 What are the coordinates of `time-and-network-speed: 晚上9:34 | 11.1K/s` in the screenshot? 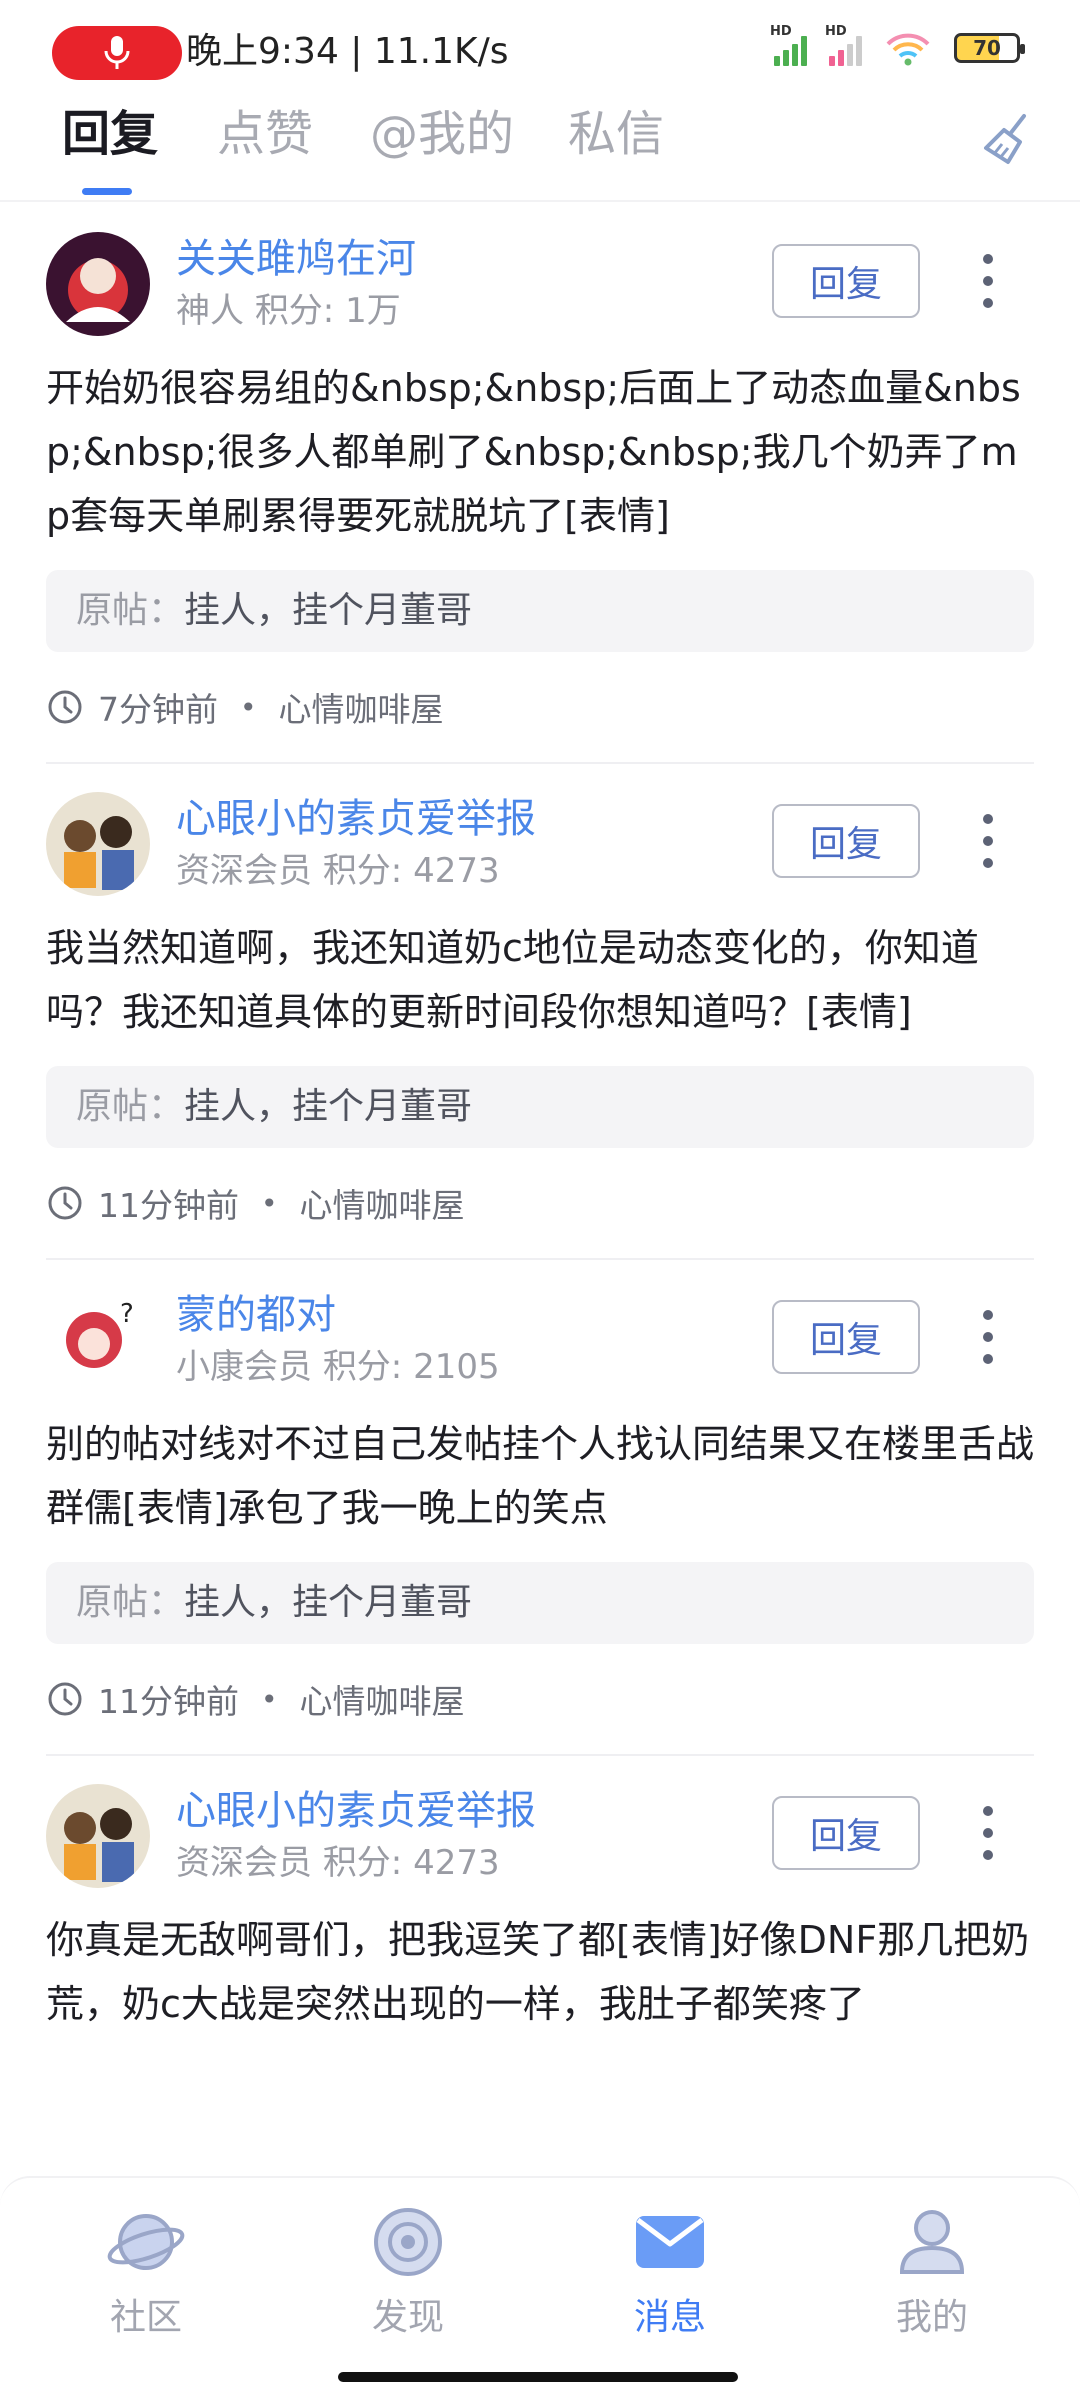 It's located at (347, 51).